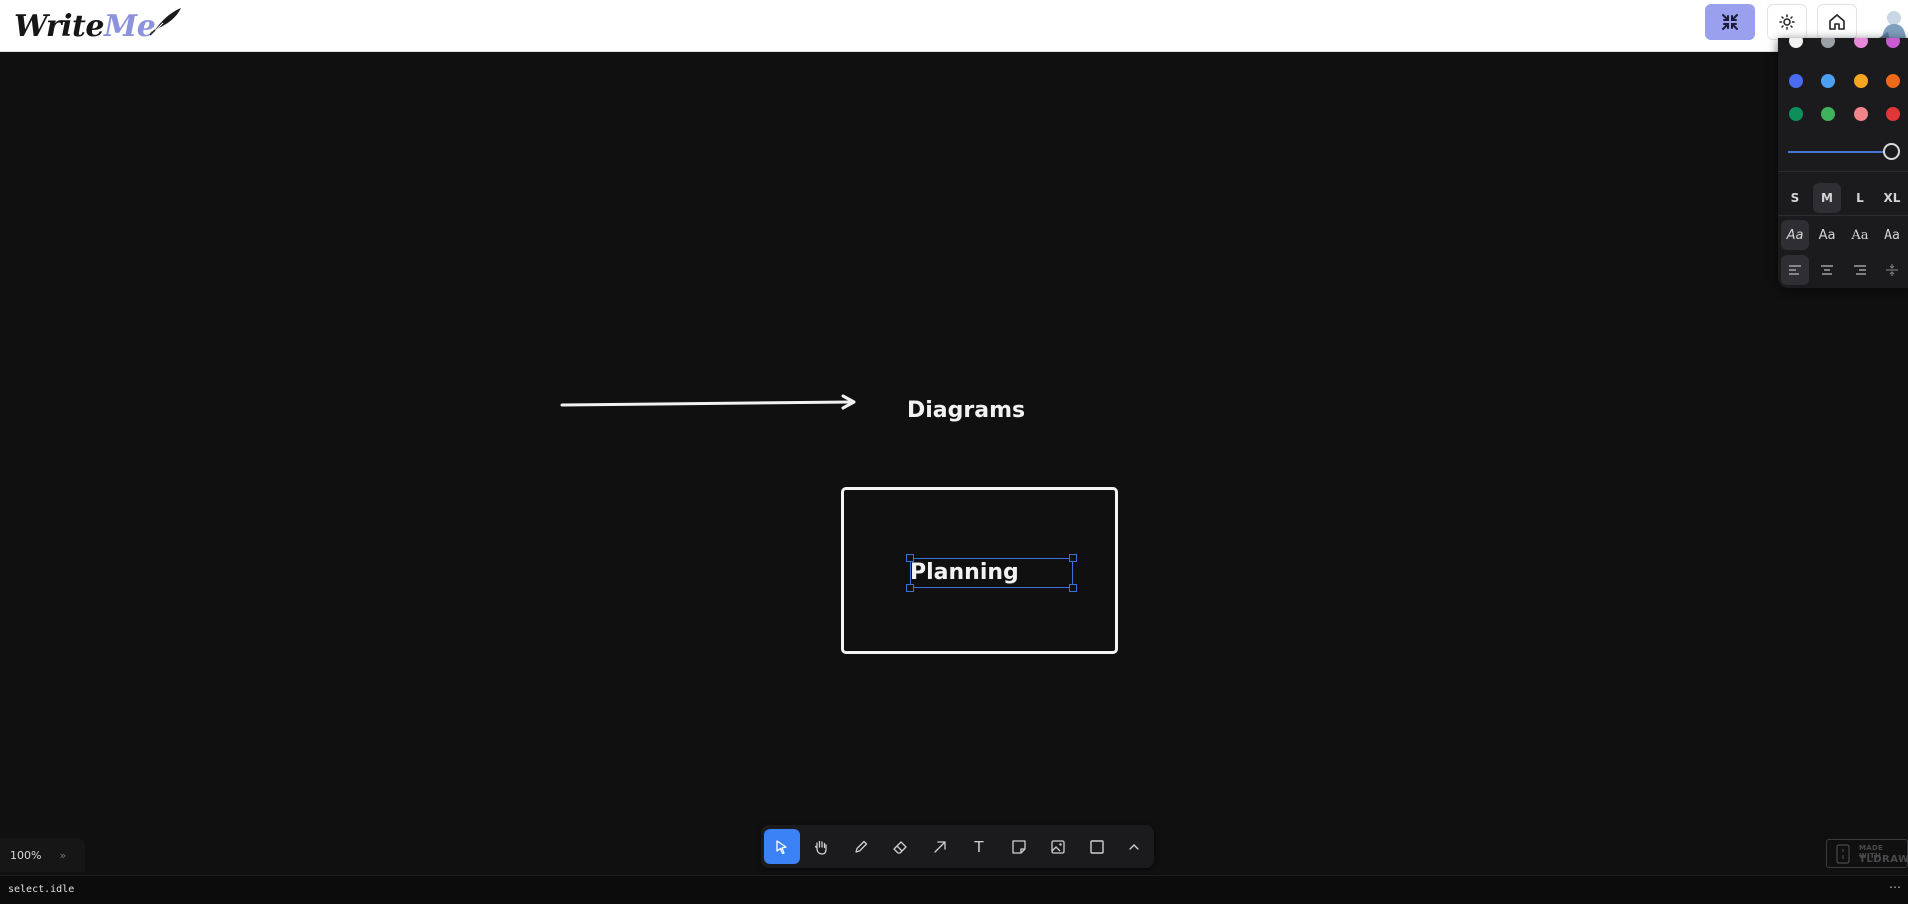 The width and height of the screenshot is (1908, 904). I want to click on tldraw-logo-icon, so click(1843, 854).